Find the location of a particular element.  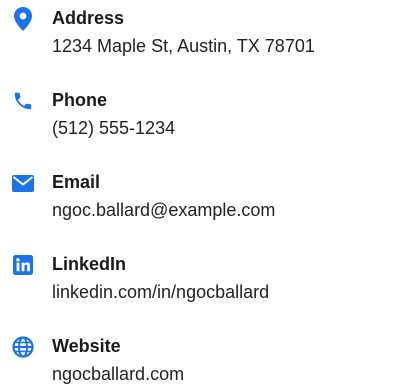

website-value: ngocballard.com is located at coordinates (118, 374).